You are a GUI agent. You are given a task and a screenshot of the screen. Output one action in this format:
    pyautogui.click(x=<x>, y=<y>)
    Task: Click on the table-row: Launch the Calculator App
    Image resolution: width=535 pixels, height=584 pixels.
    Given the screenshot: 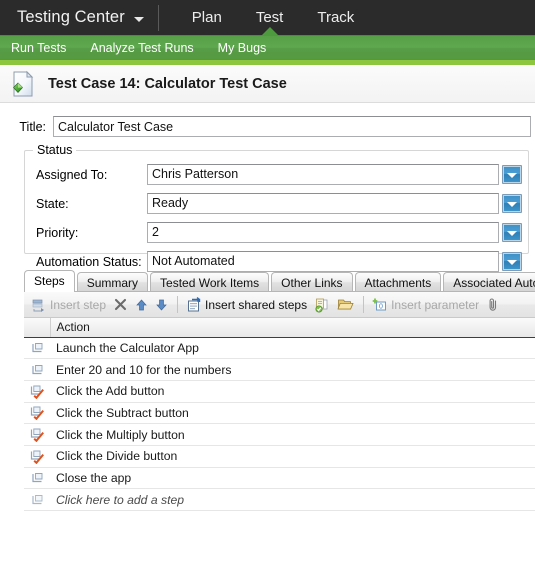 What is the action you would take?
    pyautogui.click(x=279, y=348)
    